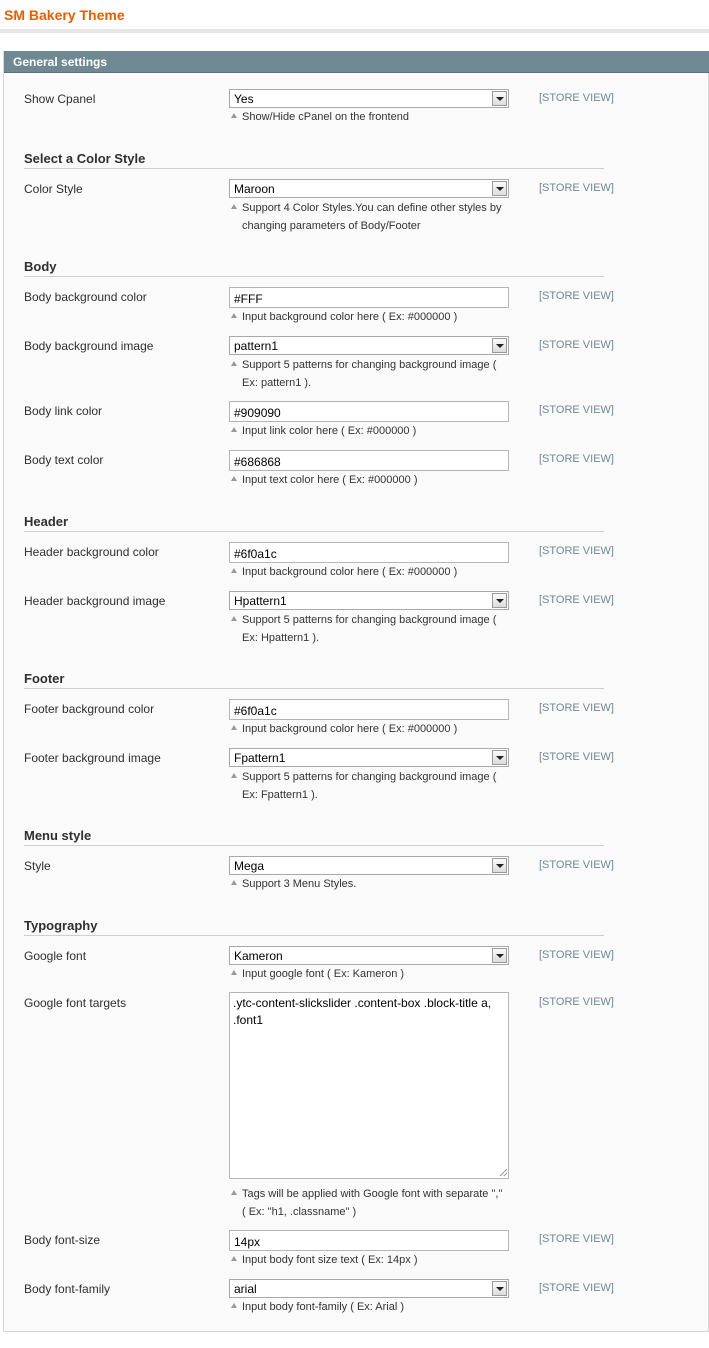 Image resolution: width=709 pixels, height=1348 pixels. What do you see at coordinates (356, 62) in the screenshot?
I see `panel-header: General settings` at bounding box center [356, 62].